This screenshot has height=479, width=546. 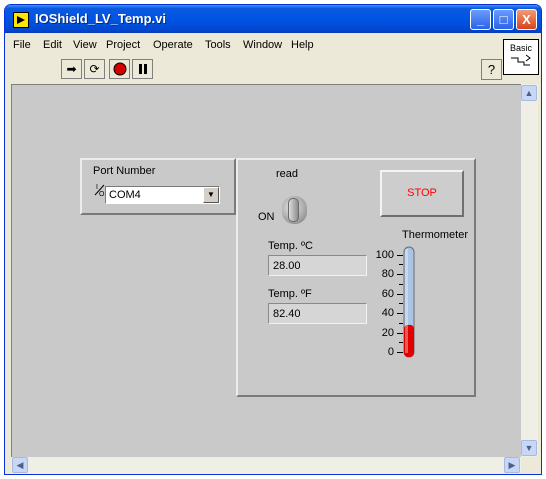 What do you see at coordinates (529, 465) in the screenshot?
I see `scrollbar-corner` at bounding box center [529, 465].